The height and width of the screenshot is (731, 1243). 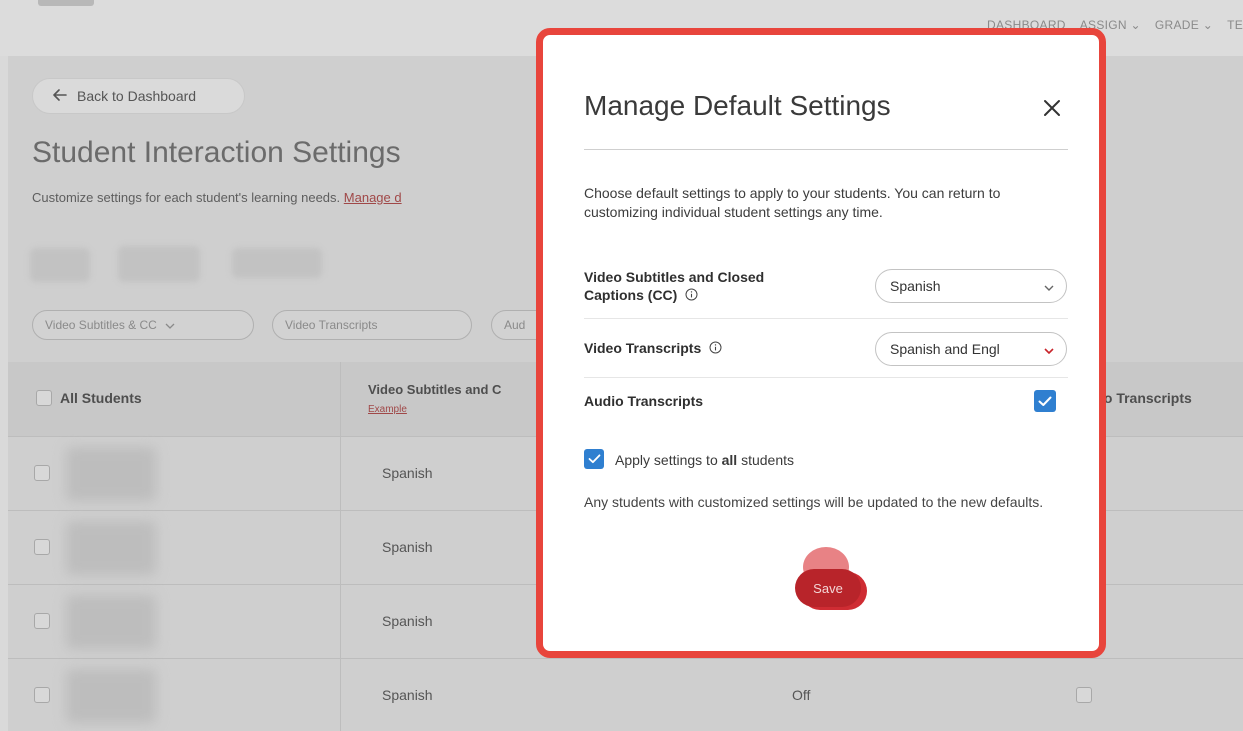 I want to click on apply-prefix: Apply settings to, so click(x=668, y=460).